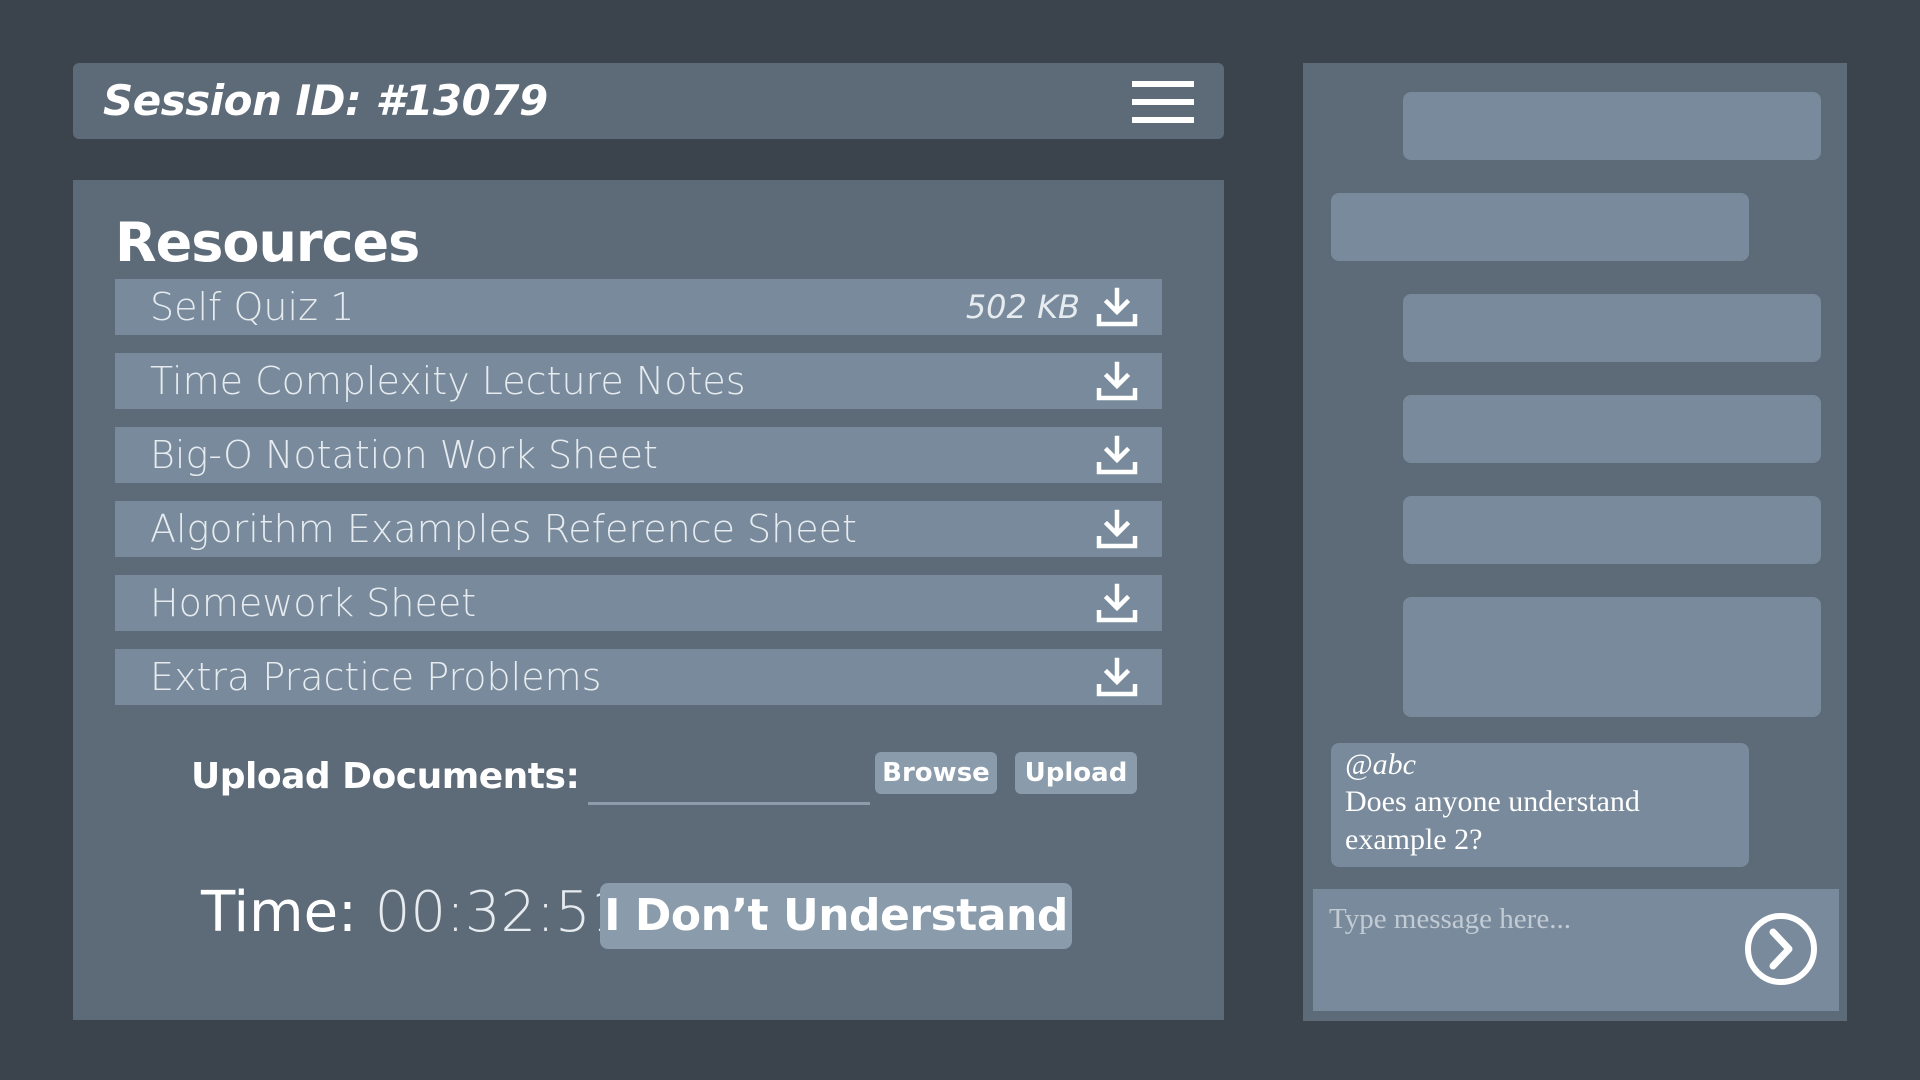  What do you see at coordinates (648, 101) in the screenshot?
I see `session-header: Session ID: #13079` at bounding box center [648, 101].